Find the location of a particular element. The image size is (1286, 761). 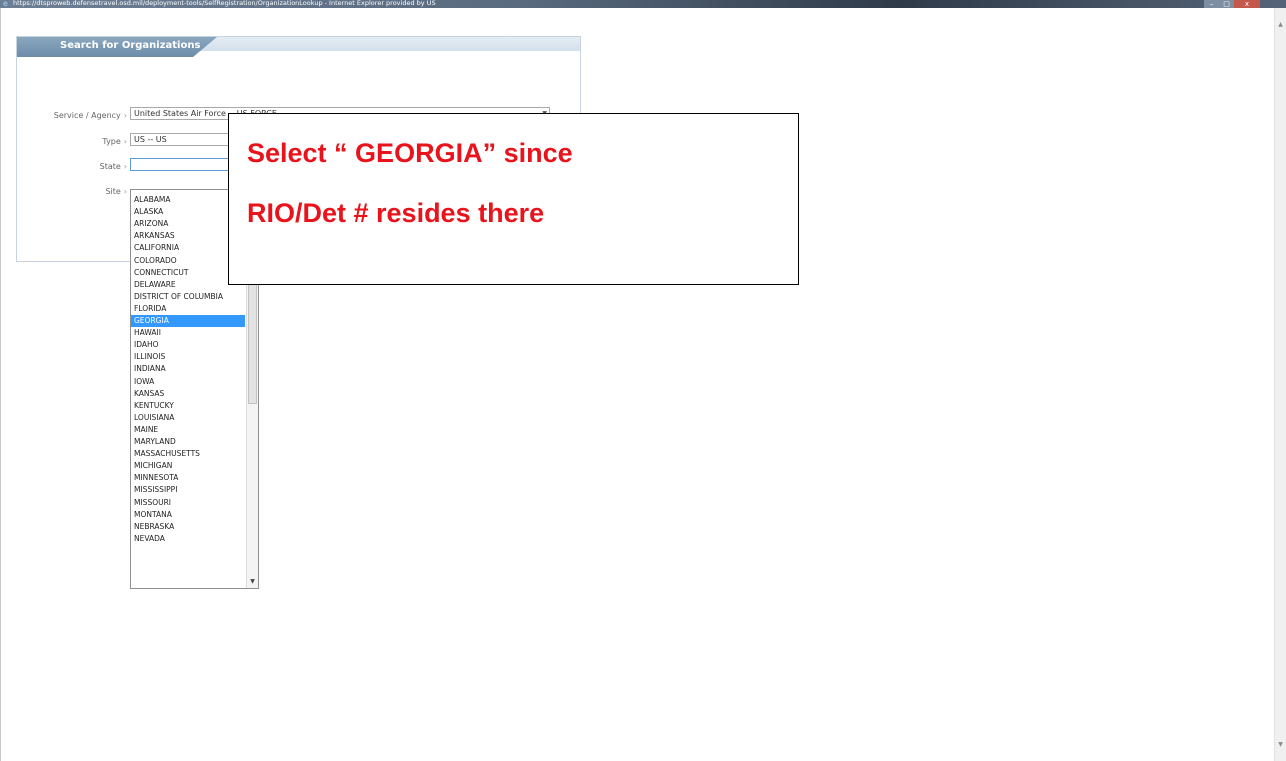

close-icon: x is located at coordinates (1247, 4).